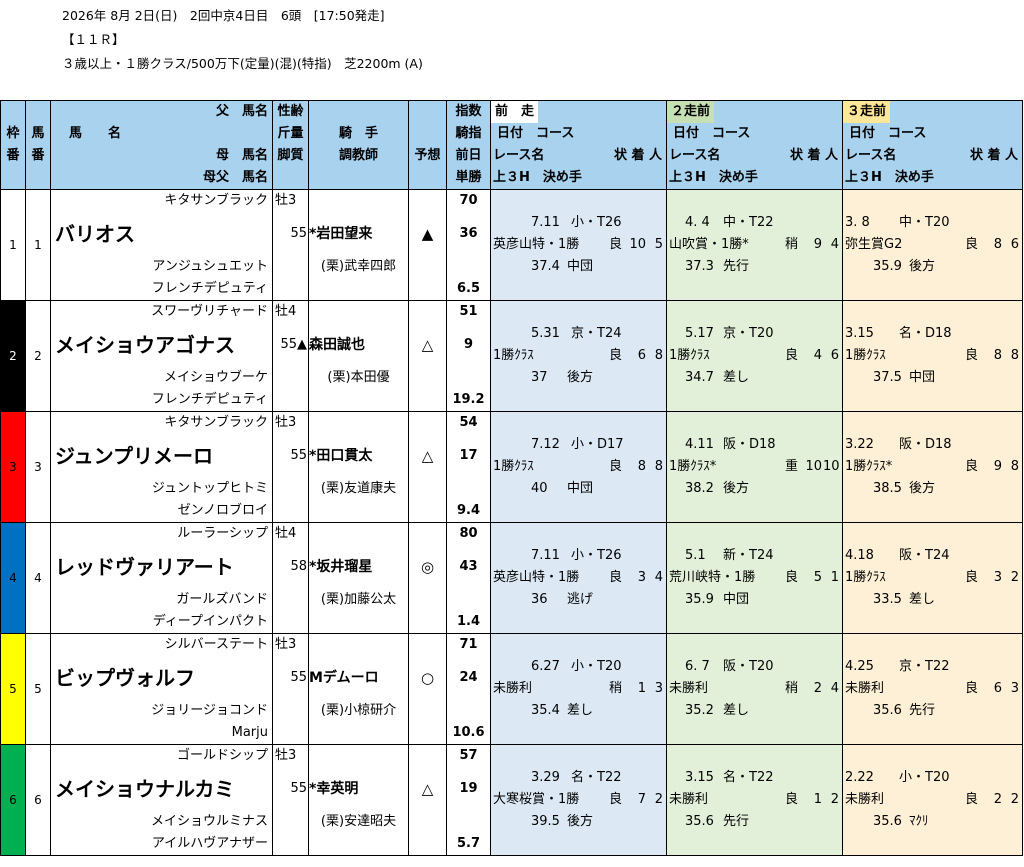  I want to click on race-course: 小・T26, so click(596, 555).